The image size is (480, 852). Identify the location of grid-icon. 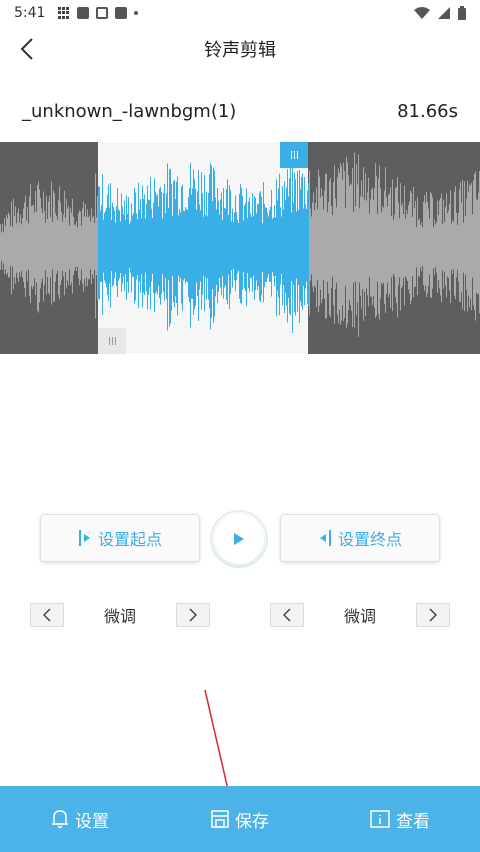
(64, 13).